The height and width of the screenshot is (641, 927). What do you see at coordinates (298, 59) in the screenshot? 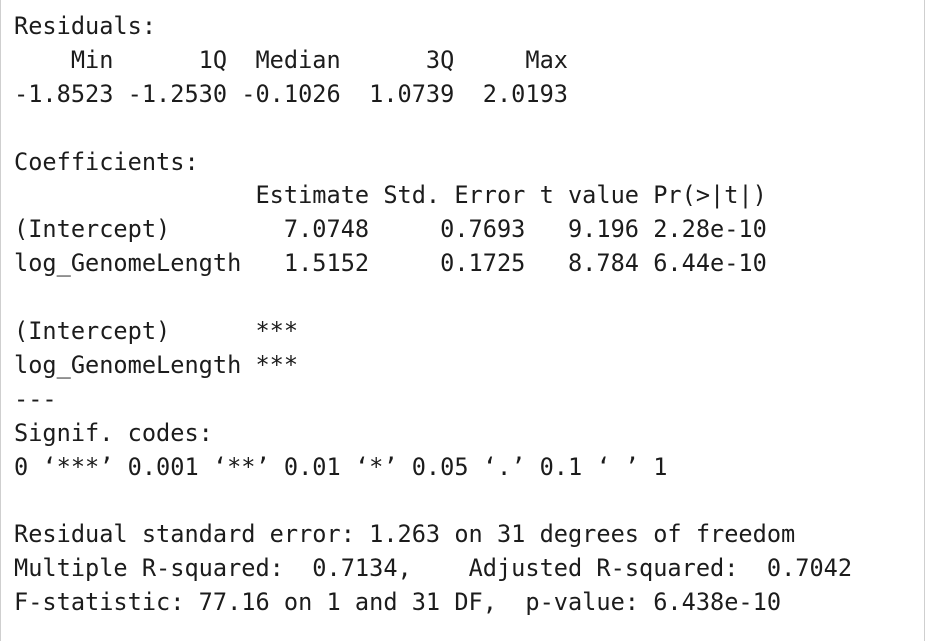
I see `residuals-quantile-header: Min 1Q Median 3Q Max` at bounding box center [298, 59].